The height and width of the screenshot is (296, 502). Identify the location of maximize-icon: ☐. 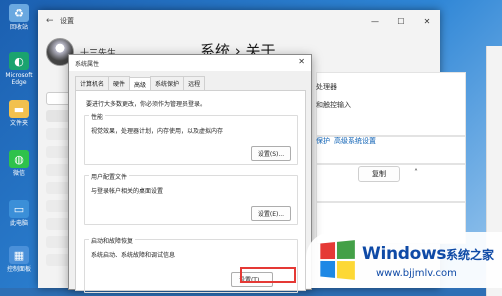
(401, 21).